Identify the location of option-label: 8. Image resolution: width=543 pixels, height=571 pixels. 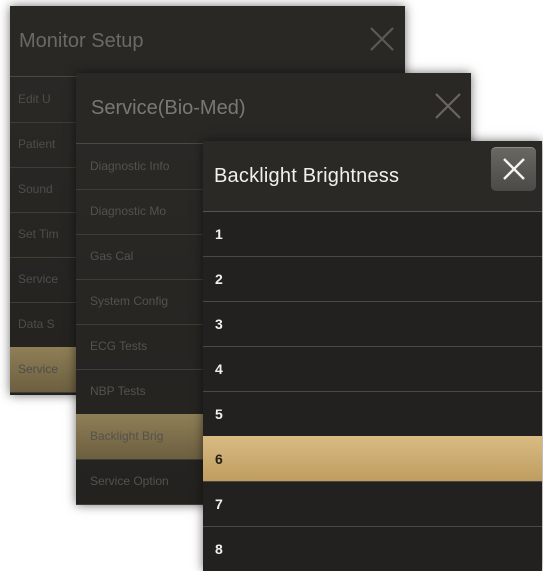
(219, 549).